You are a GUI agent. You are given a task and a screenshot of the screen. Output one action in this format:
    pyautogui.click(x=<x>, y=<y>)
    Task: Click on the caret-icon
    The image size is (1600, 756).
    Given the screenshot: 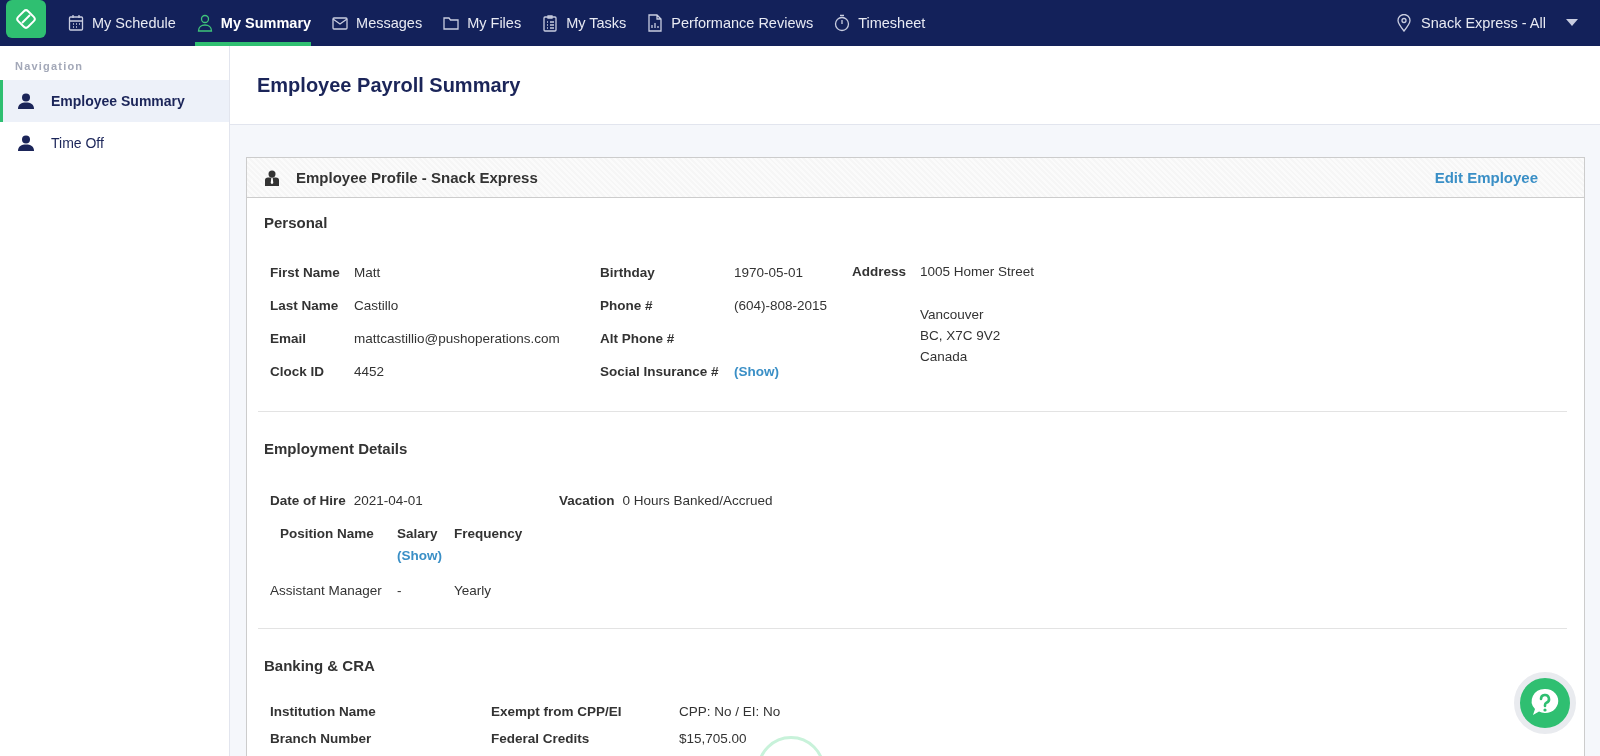 What is the action you would take?
    pyautogui.click(x=1572, y=23)
    